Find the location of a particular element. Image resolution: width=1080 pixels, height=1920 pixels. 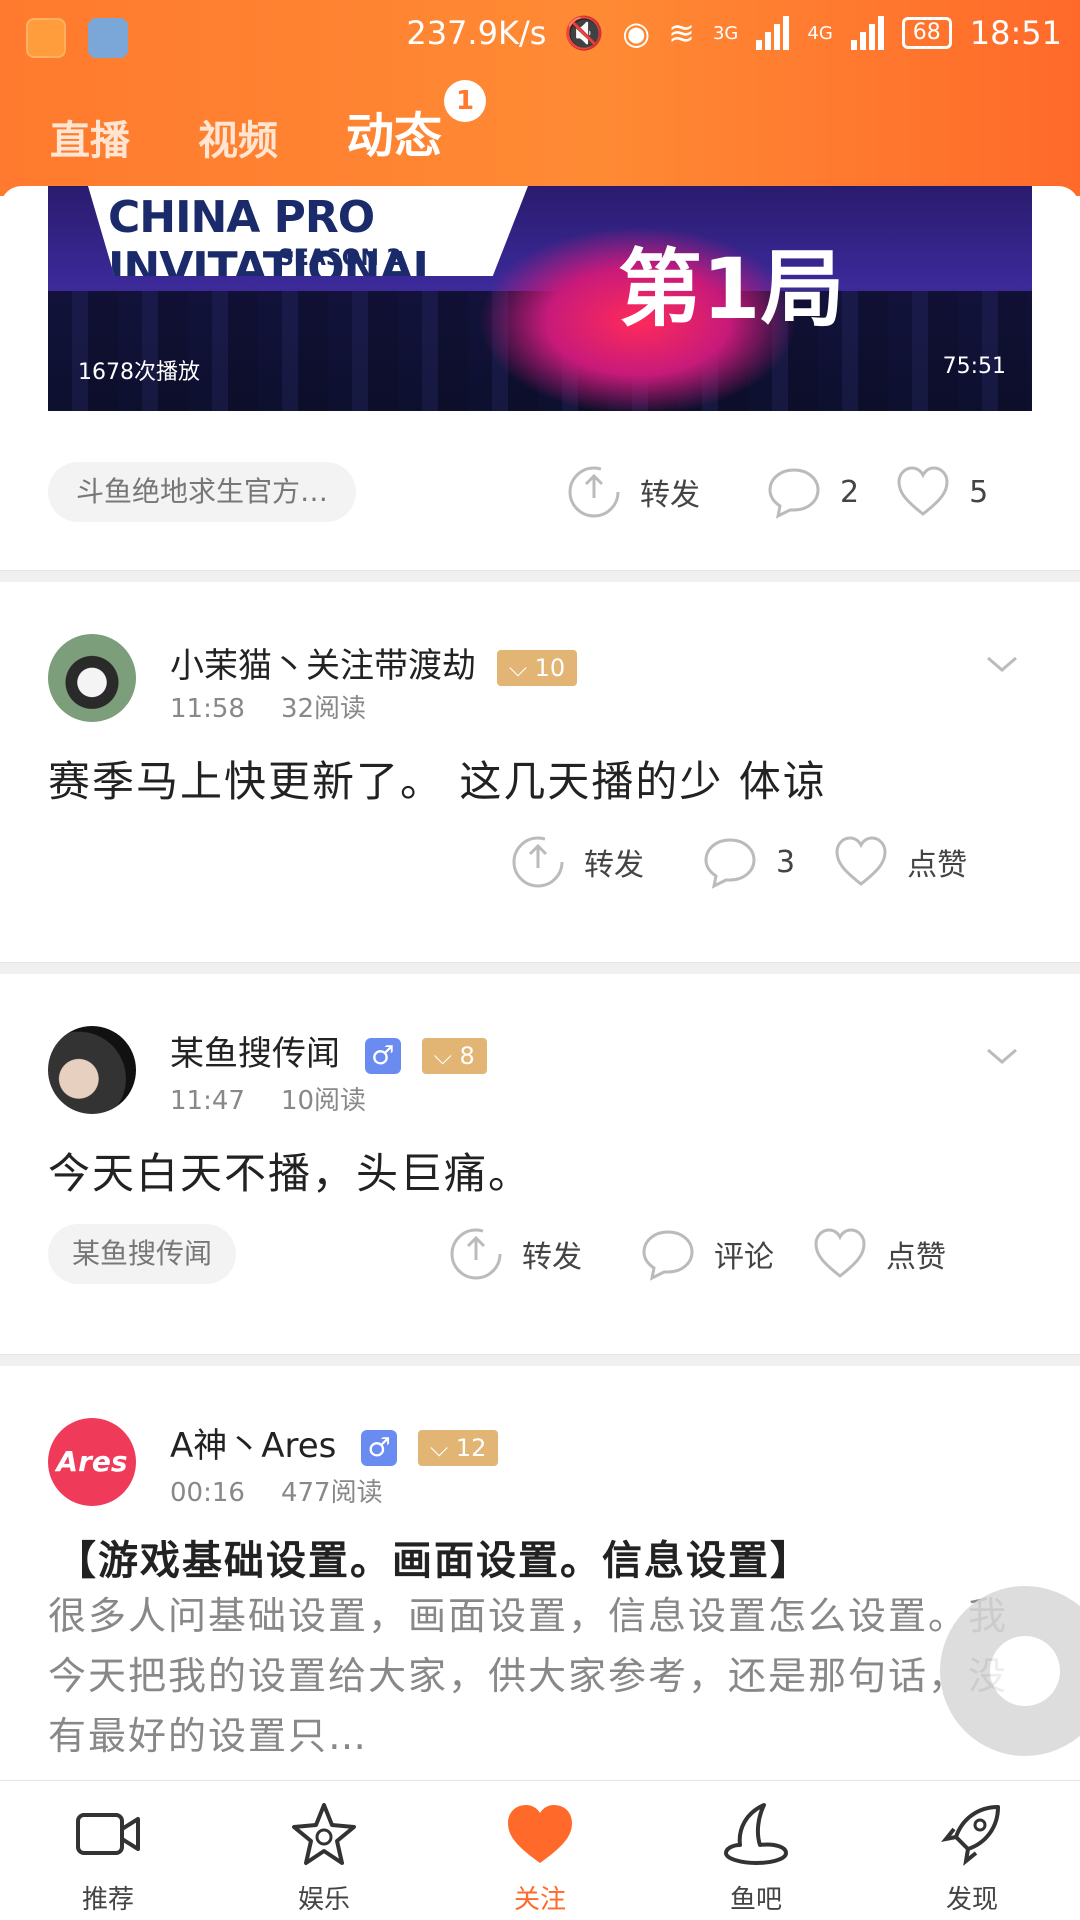

event-logo: CHINA PRO INVITATIONAL SEASON 2 is located at coordinates (308, 231).